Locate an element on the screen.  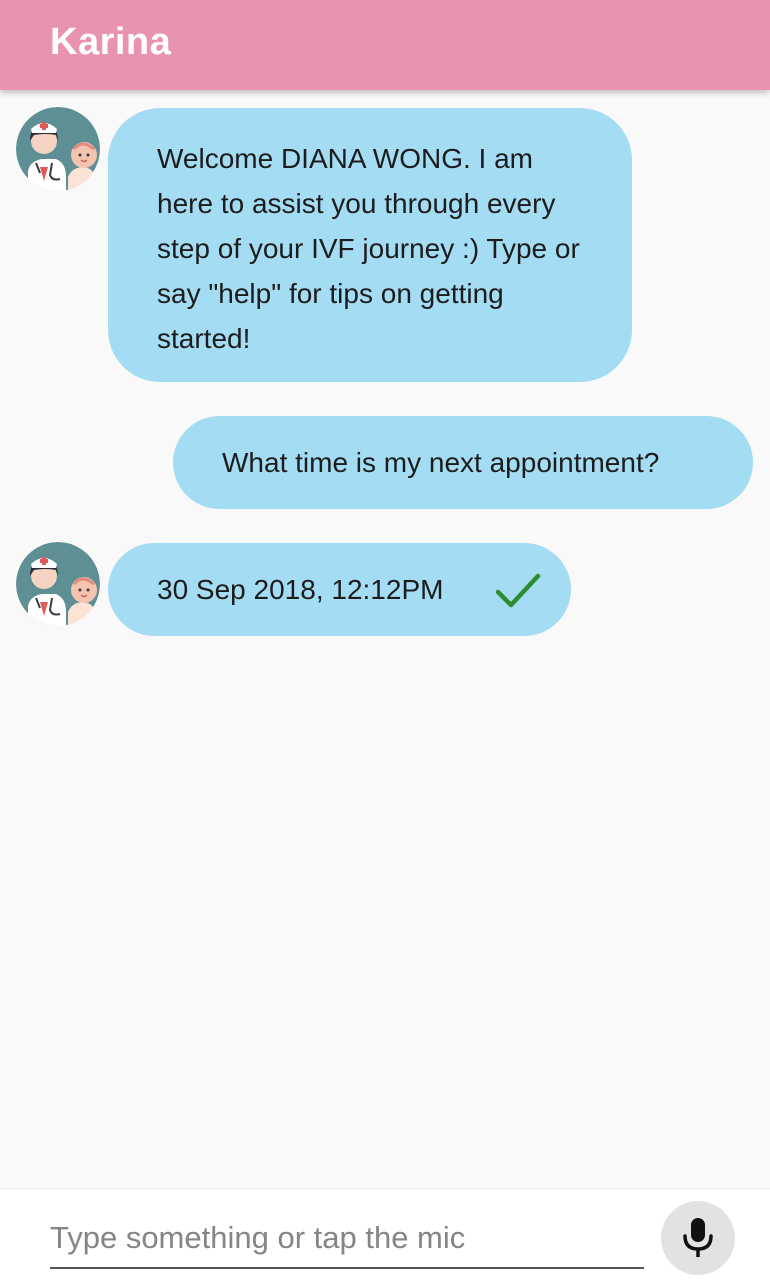
user-message-bubble: What time is my next appointment? is located at coordinates (463, 462).